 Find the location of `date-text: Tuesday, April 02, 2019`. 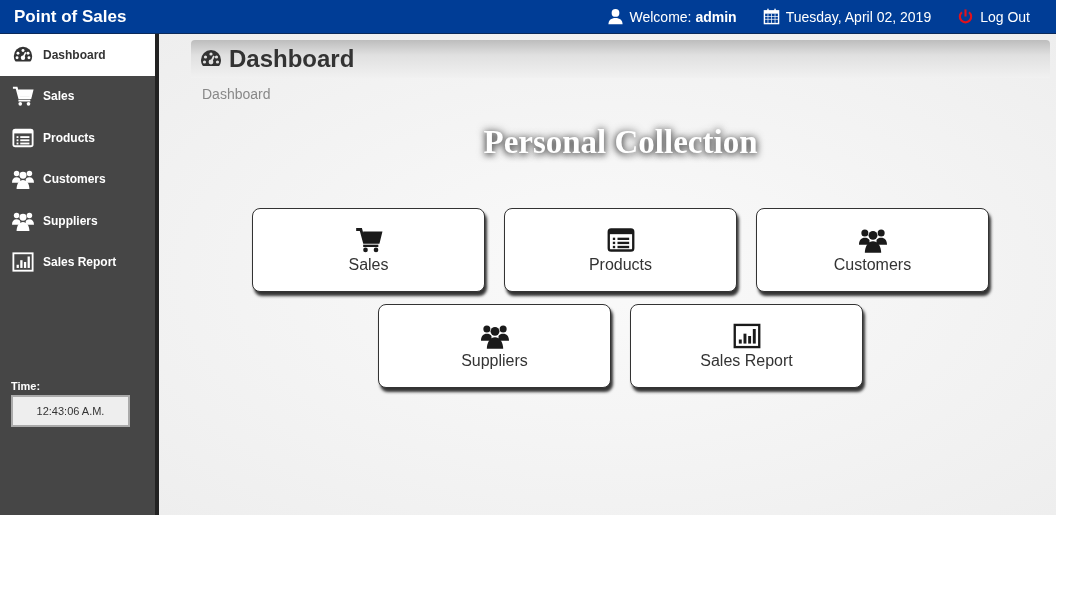

date-text: Tuesday, April 02, 2019 is located at coordinates (858, 16).